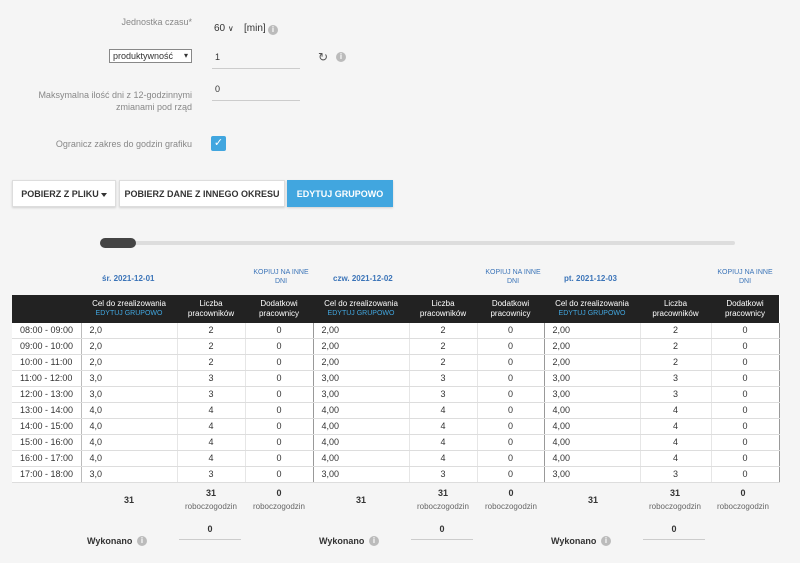 The image size is (800, 563). Describe the element at coordinates (103, 194) in the screenshot. I see `caret-down-icon` at that location.